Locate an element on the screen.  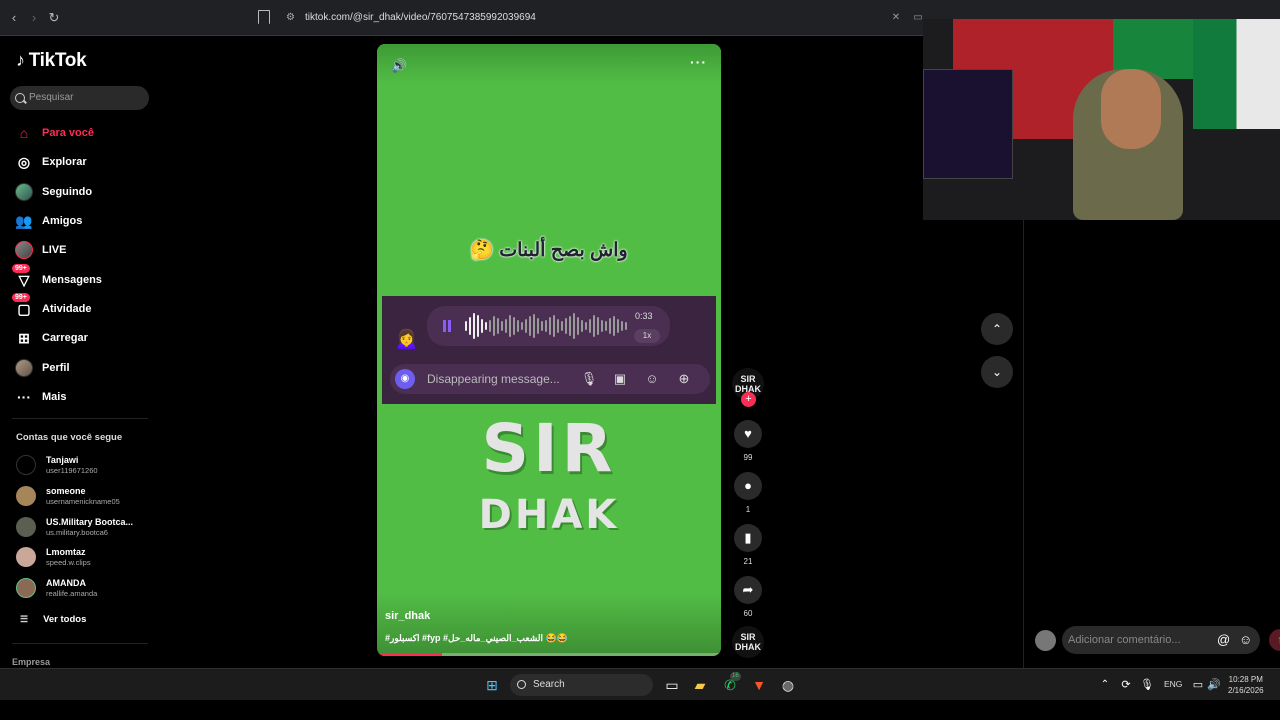
sidebar-item-label: Carregar is located at coordinates (65, 338).